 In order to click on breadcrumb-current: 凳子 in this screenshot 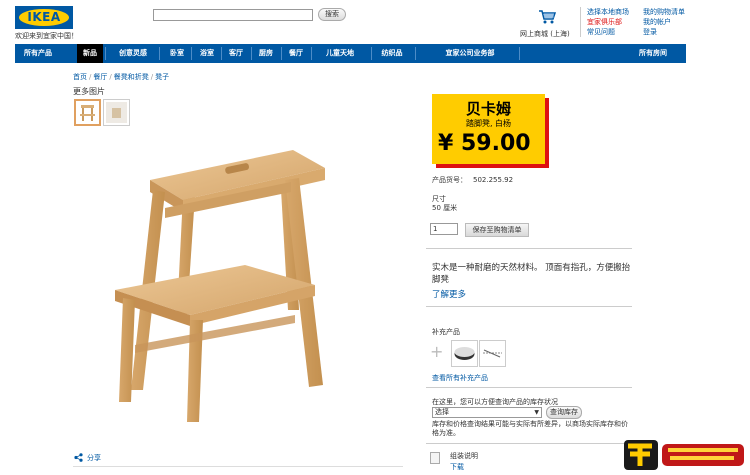, I will do `click(162, 77)`.